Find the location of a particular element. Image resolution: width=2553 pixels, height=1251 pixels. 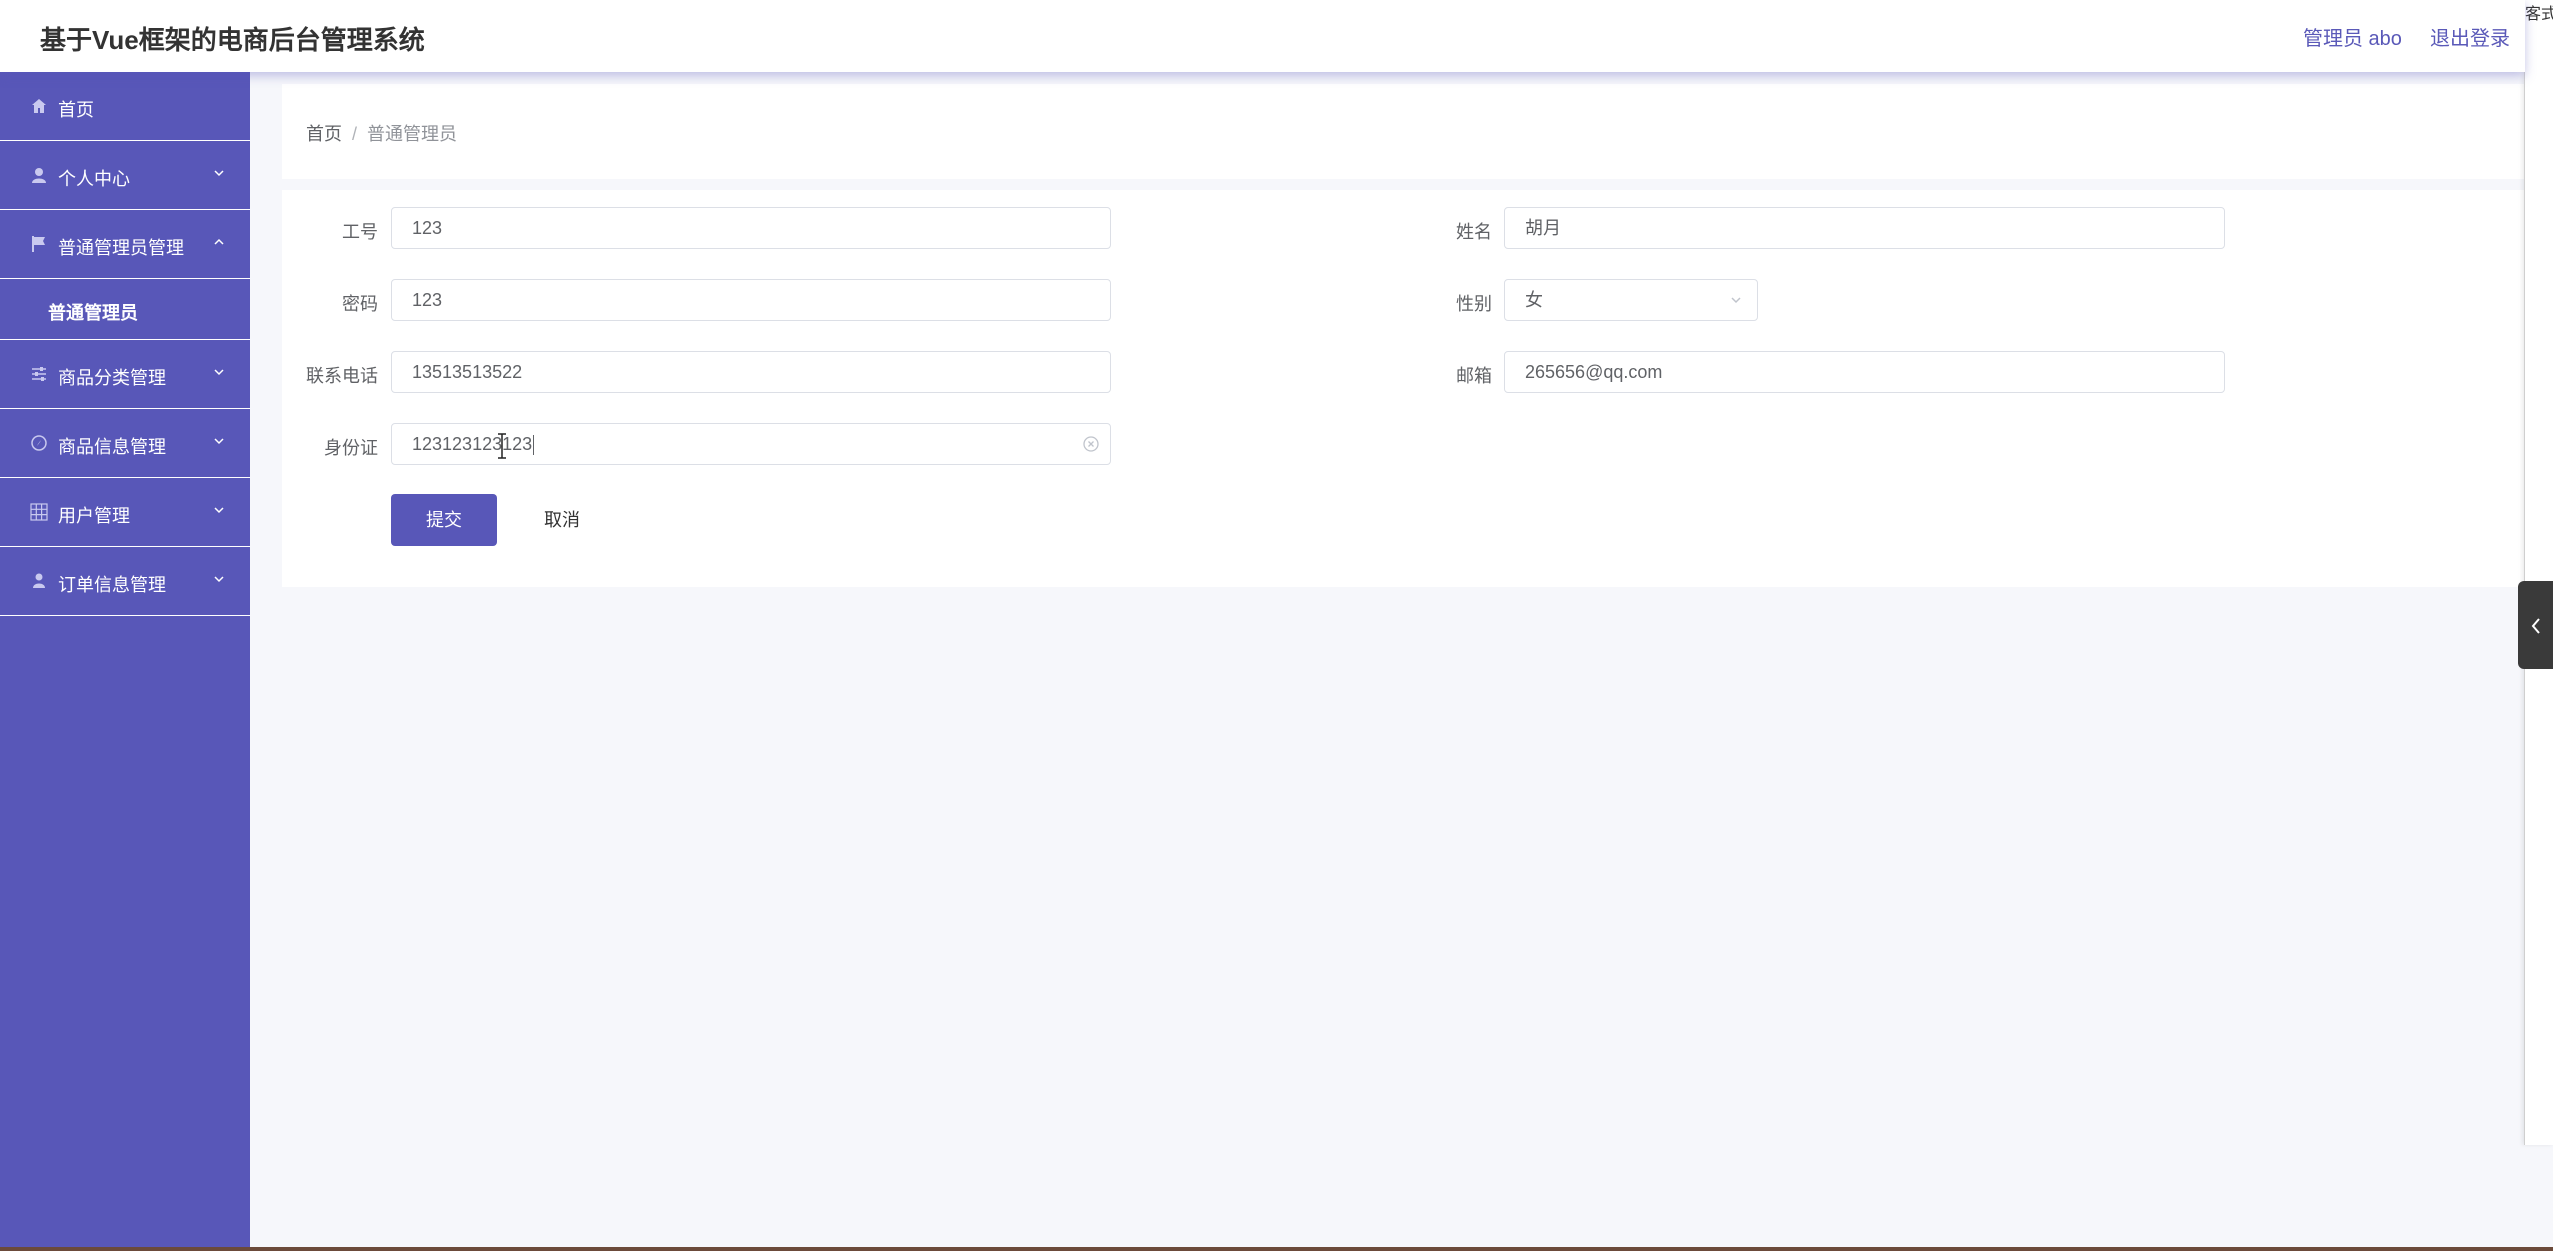

password-input: 123 is located at coordinates (751, 300).